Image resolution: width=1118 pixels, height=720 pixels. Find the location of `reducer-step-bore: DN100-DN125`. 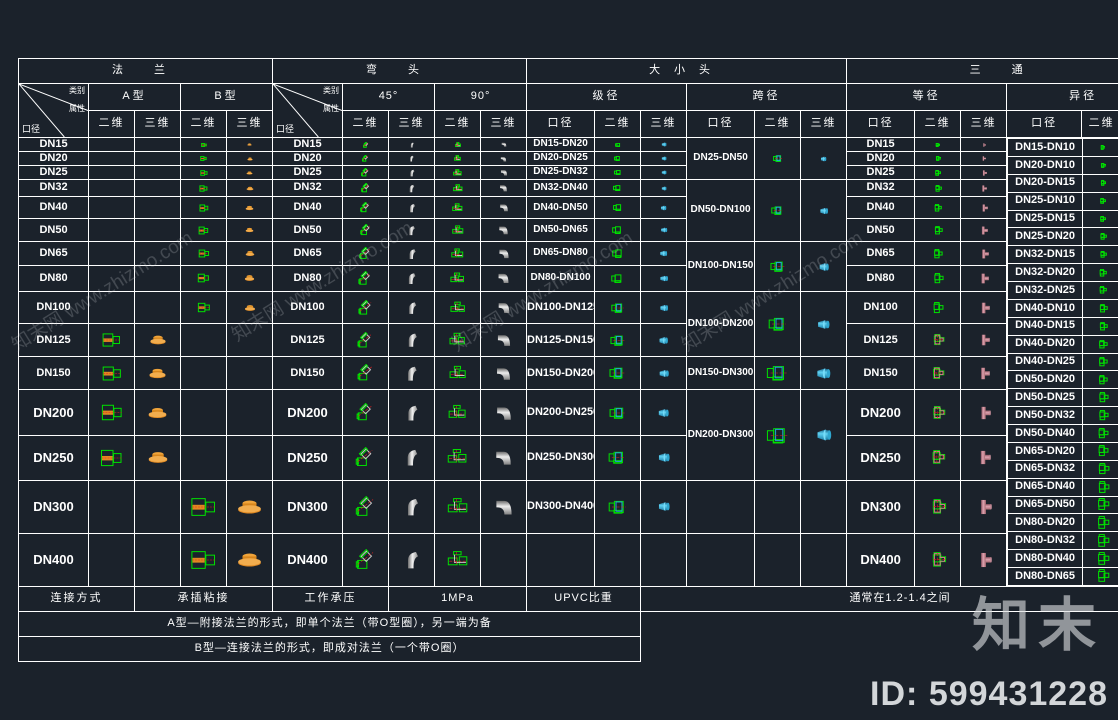

reducer-step-bore: DN100-DN125 is located at coordinates (561, 307).